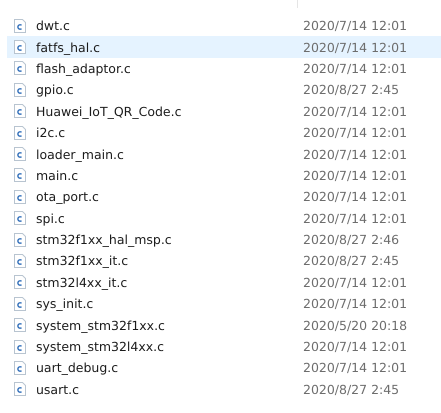 This screenshot has width=441, height=413. I want to click on file-name: loader_main.c, so click(80, 154).